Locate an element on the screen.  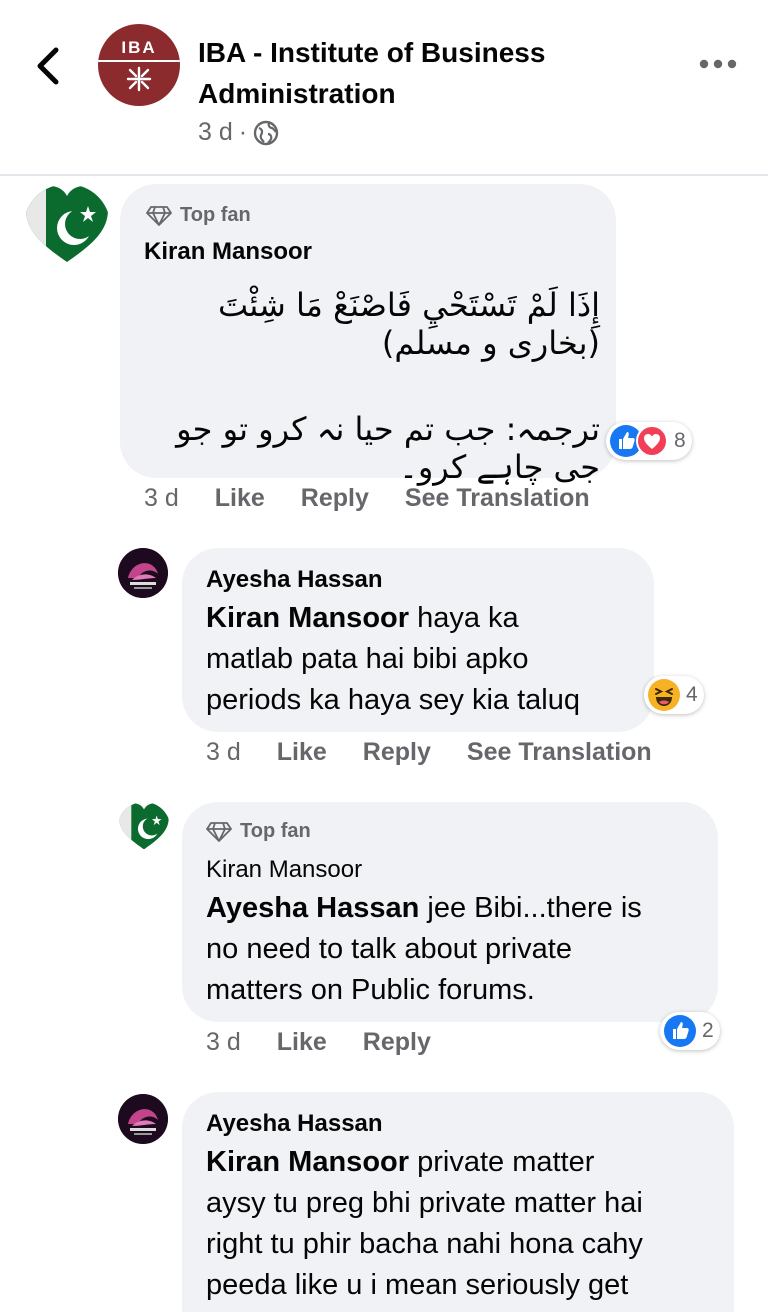
text-line: periods ka haya sey kia taluq is located at coordinates (393, 700).